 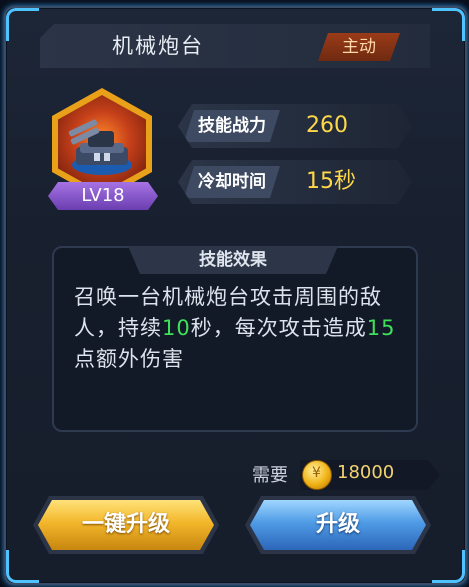 What do you see at coordinates (295, 182) in the screenshot?
I see `stat-row-cooldown: 冷却时间 15秒` at bounding box center [295, 182].